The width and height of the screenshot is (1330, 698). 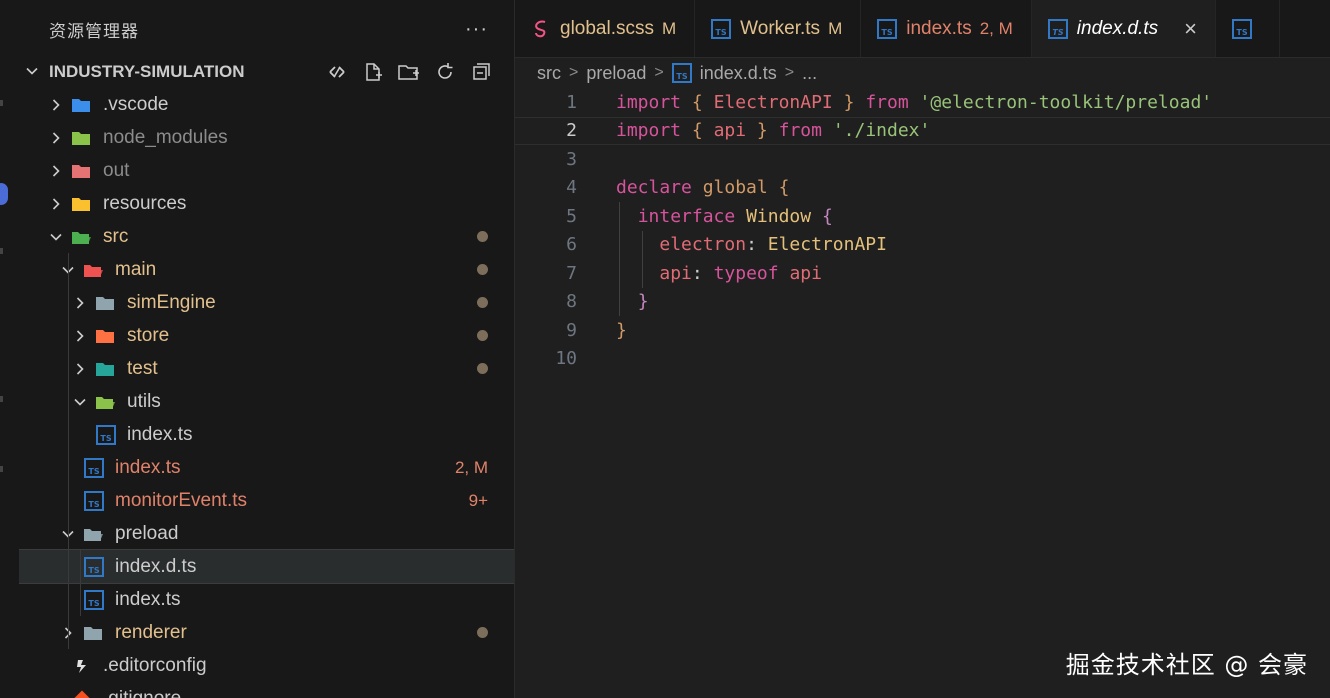 I want to click on tree-folder: .vscode, so click(x=266, y=104).